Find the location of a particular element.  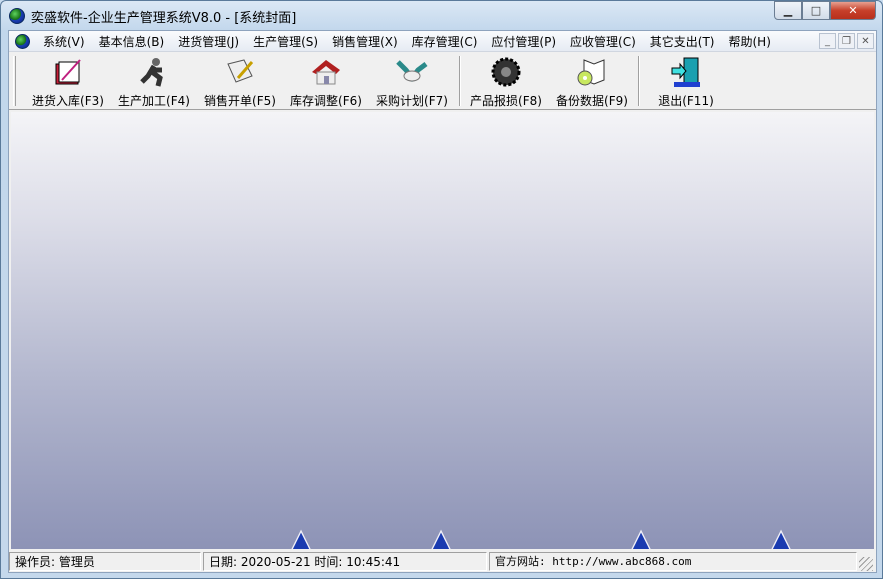

exit-door-icon is located at coordinates (686, 72).